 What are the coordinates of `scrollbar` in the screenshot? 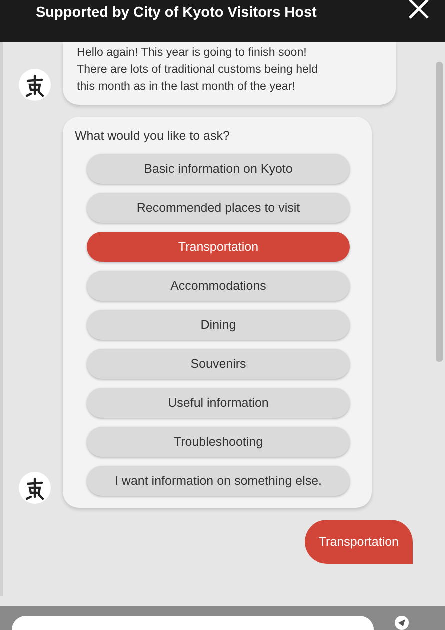 It's located at (439, 212).